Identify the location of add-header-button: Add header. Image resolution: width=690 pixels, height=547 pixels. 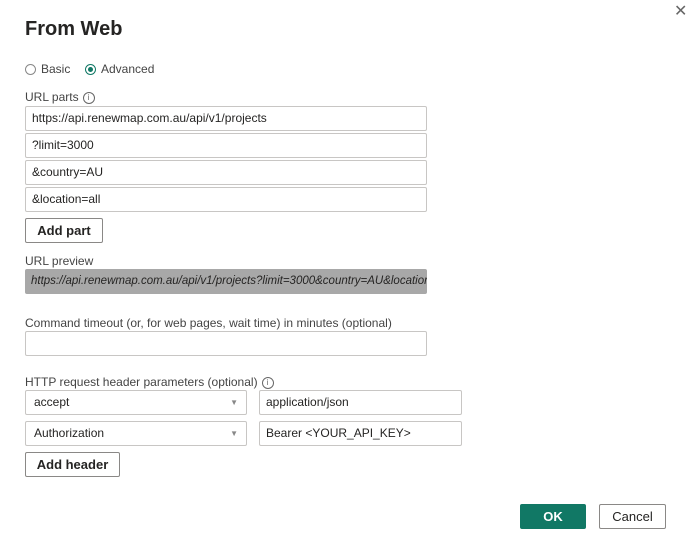
(72, 464).